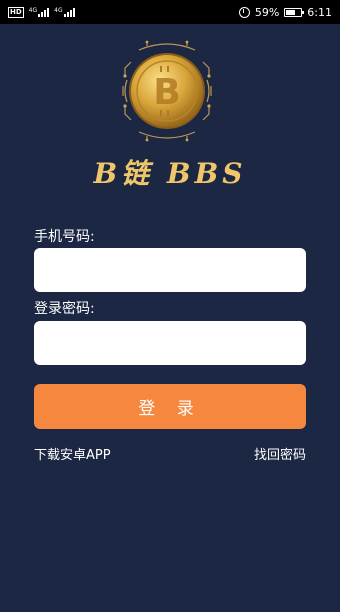  What do you see at coordinates (280, 453) in the screenshot?
I see `forgot-password-link: 找回密码` at bounding box center [280, 453].